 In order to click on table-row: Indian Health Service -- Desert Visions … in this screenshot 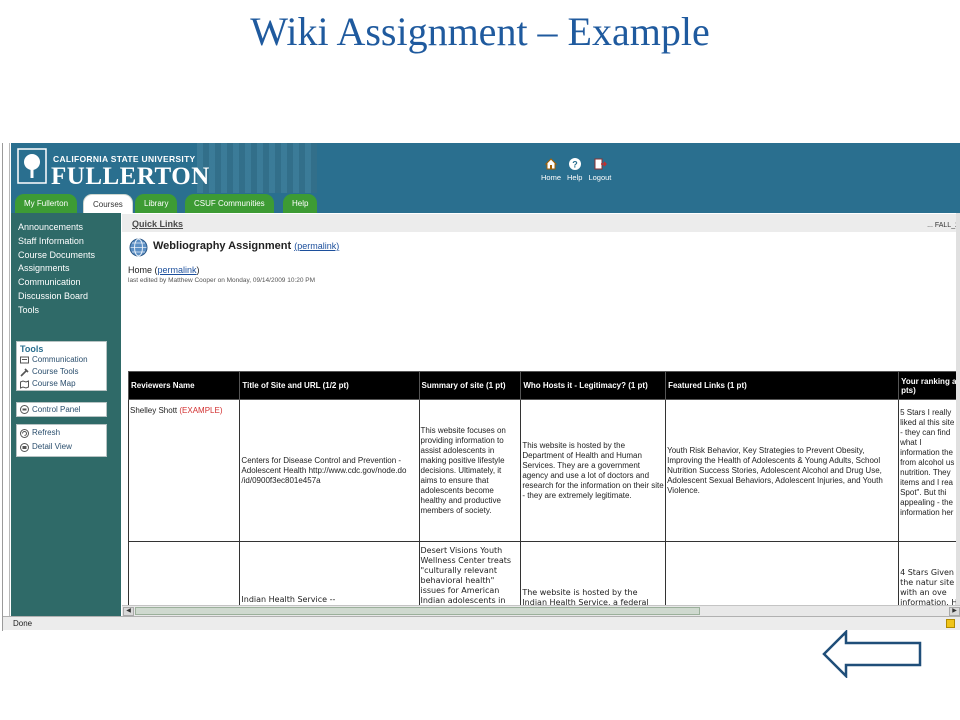, I will do `click(543, 573)`.